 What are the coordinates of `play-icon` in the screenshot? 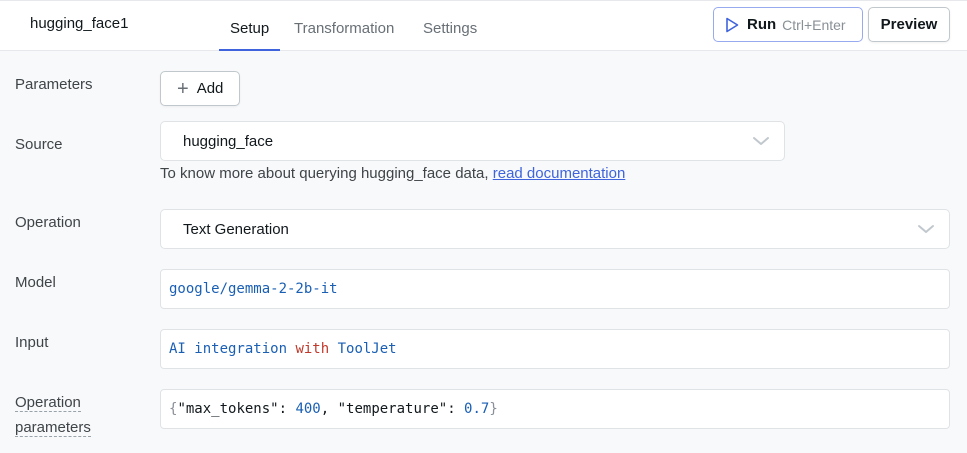 It's located at (732, 24).